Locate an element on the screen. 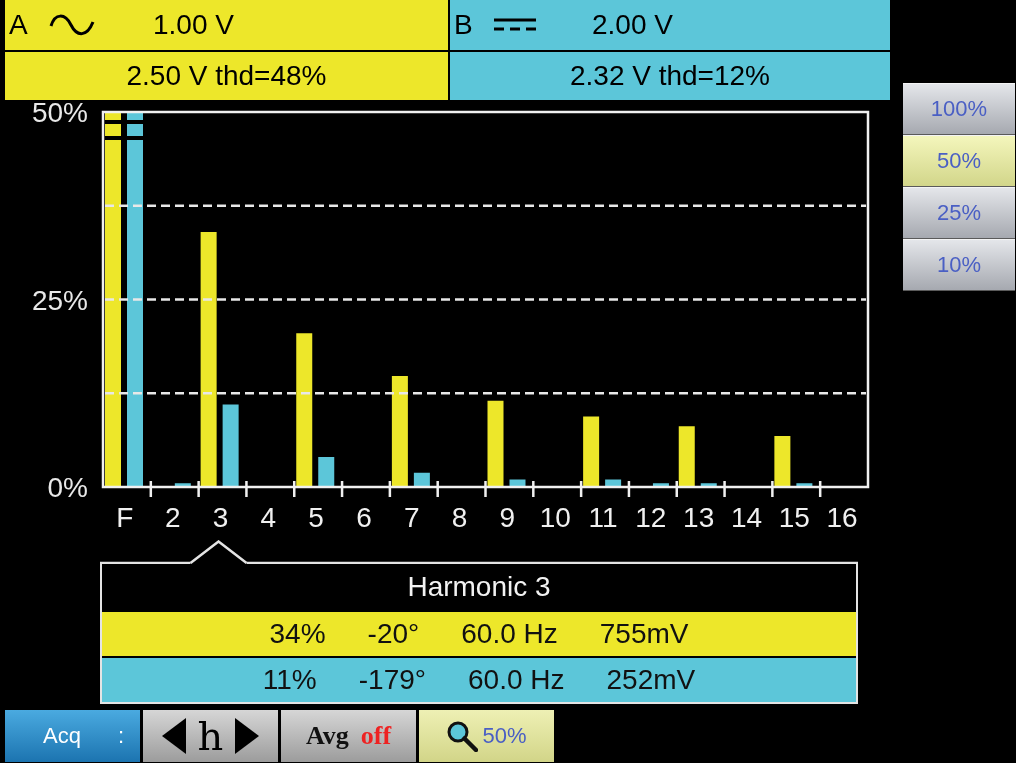 This screenshot has width=1021, height=768. category-label: 10 is located at coordinates (555, 517).